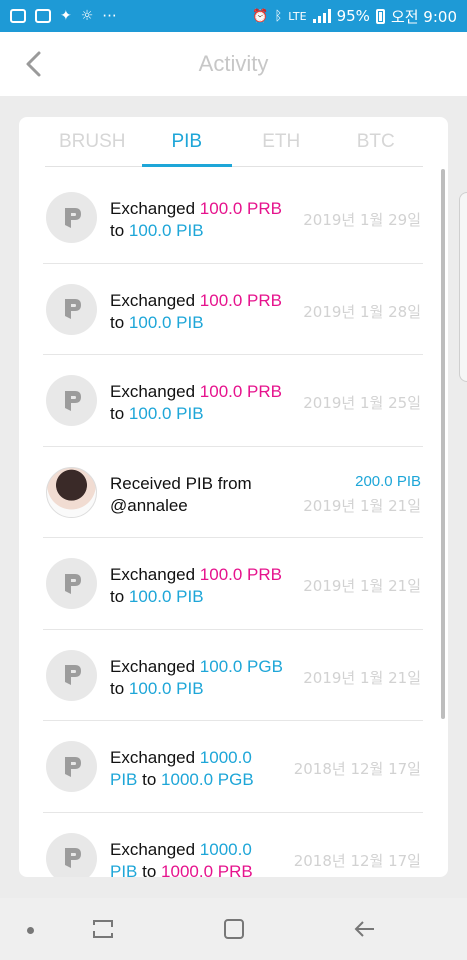  I want to click on bird-notification-icon: ✦, so click(66, 16).